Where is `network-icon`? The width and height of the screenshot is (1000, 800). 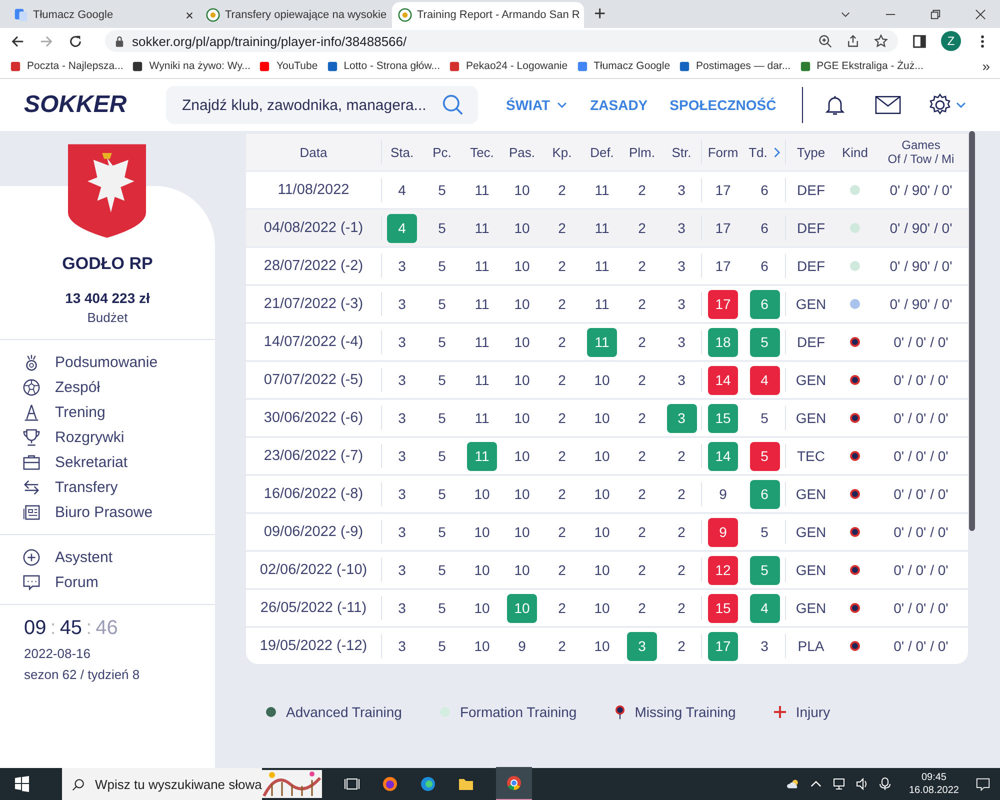 network-icon is located at coordinates (839, 784).